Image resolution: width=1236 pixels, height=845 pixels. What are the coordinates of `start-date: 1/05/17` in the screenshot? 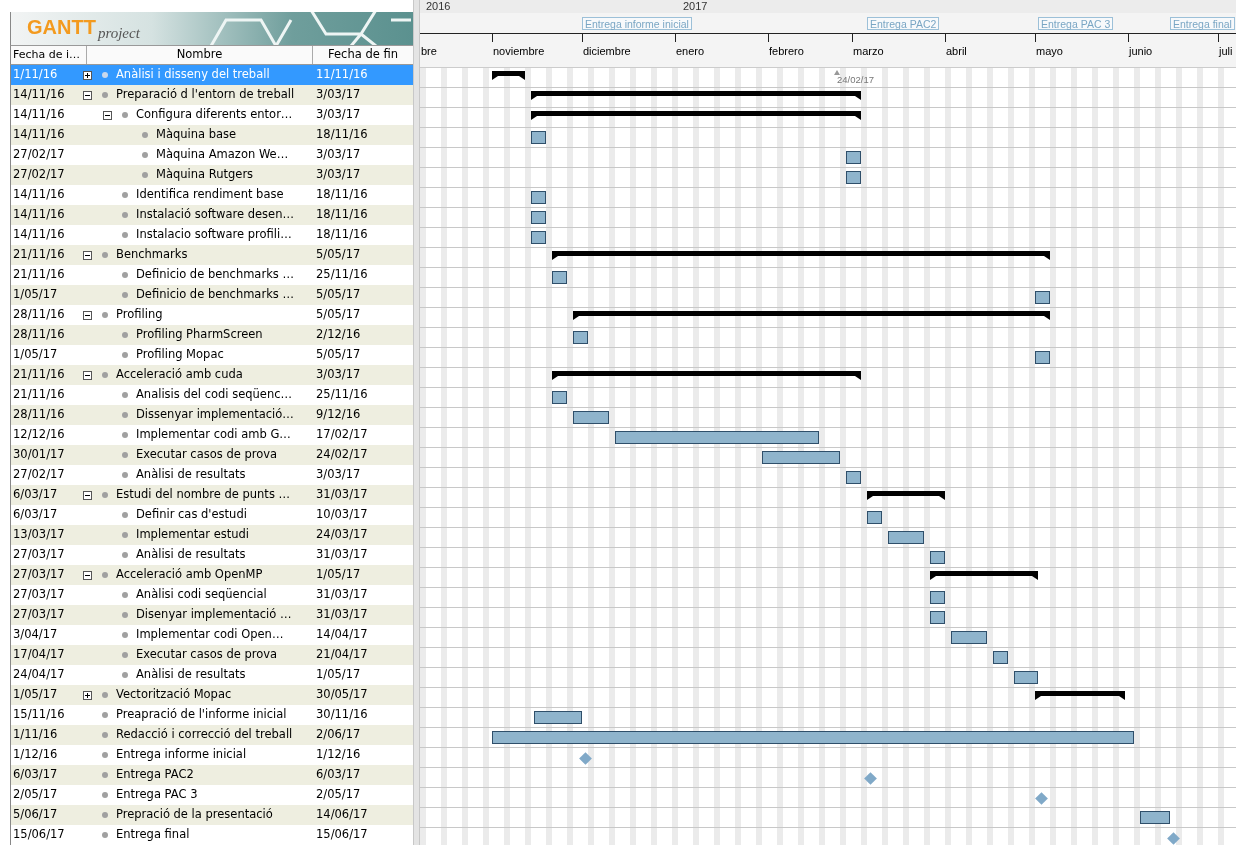 It's located at (35, 355).